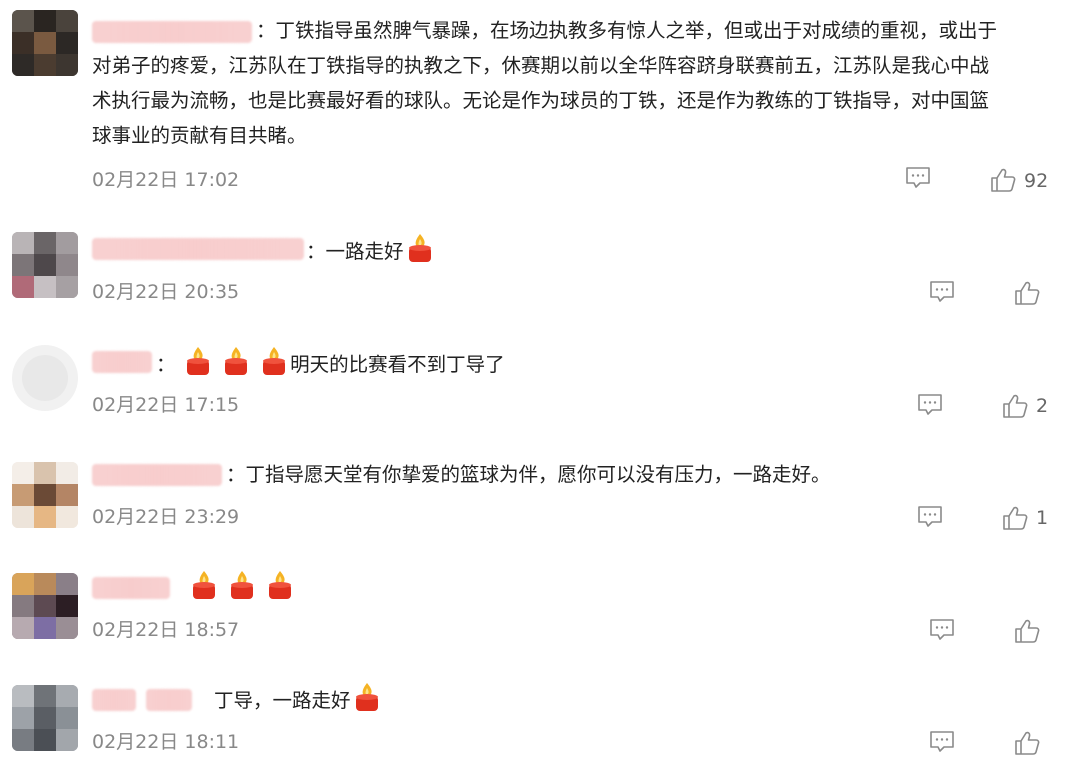 This screenshot has width=1080, height=778. Describe the element at coordinates (166, 405) in the screenshot. I see `comment-time: 02月22日 17:15` at that location.